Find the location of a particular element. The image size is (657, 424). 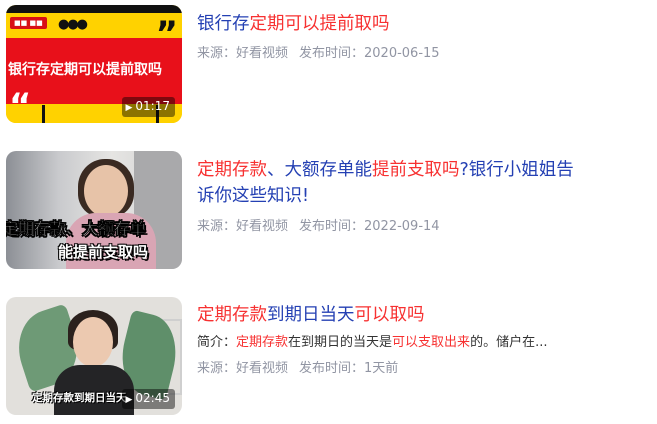

result-title-2: 定期存款、大额存单能提前支取吗?银行小姐姐告诉你这些知识! is located at coordinates (387, 183).